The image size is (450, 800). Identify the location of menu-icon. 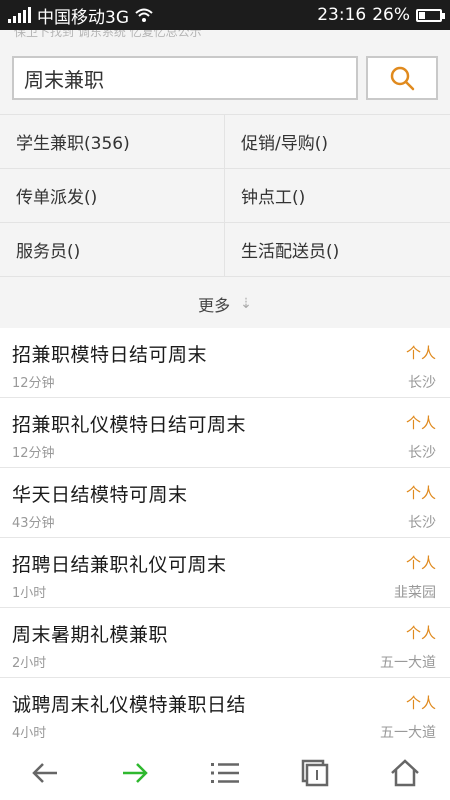
(225, 772).